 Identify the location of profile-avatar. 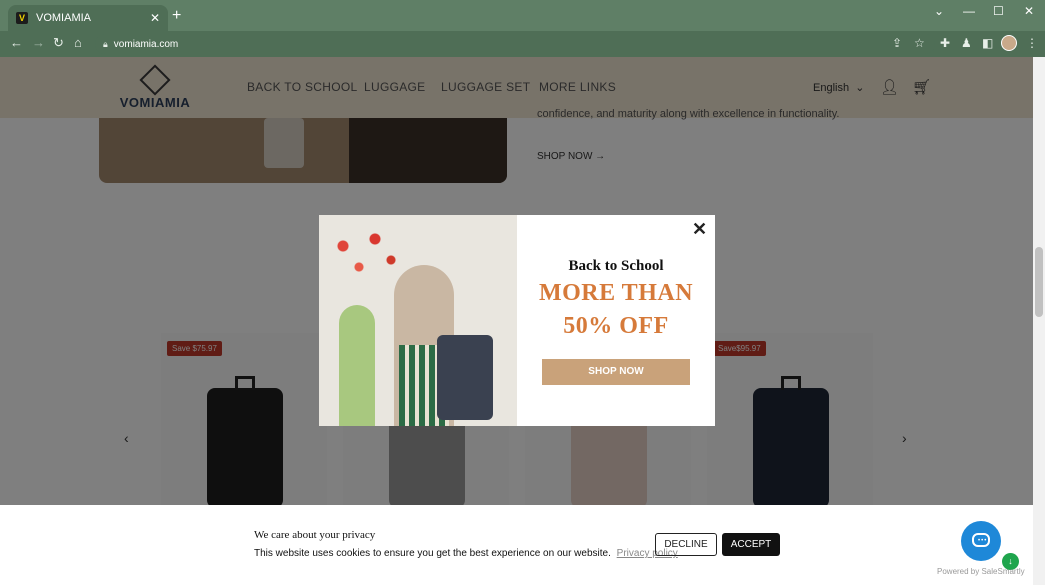
(1009, 43).